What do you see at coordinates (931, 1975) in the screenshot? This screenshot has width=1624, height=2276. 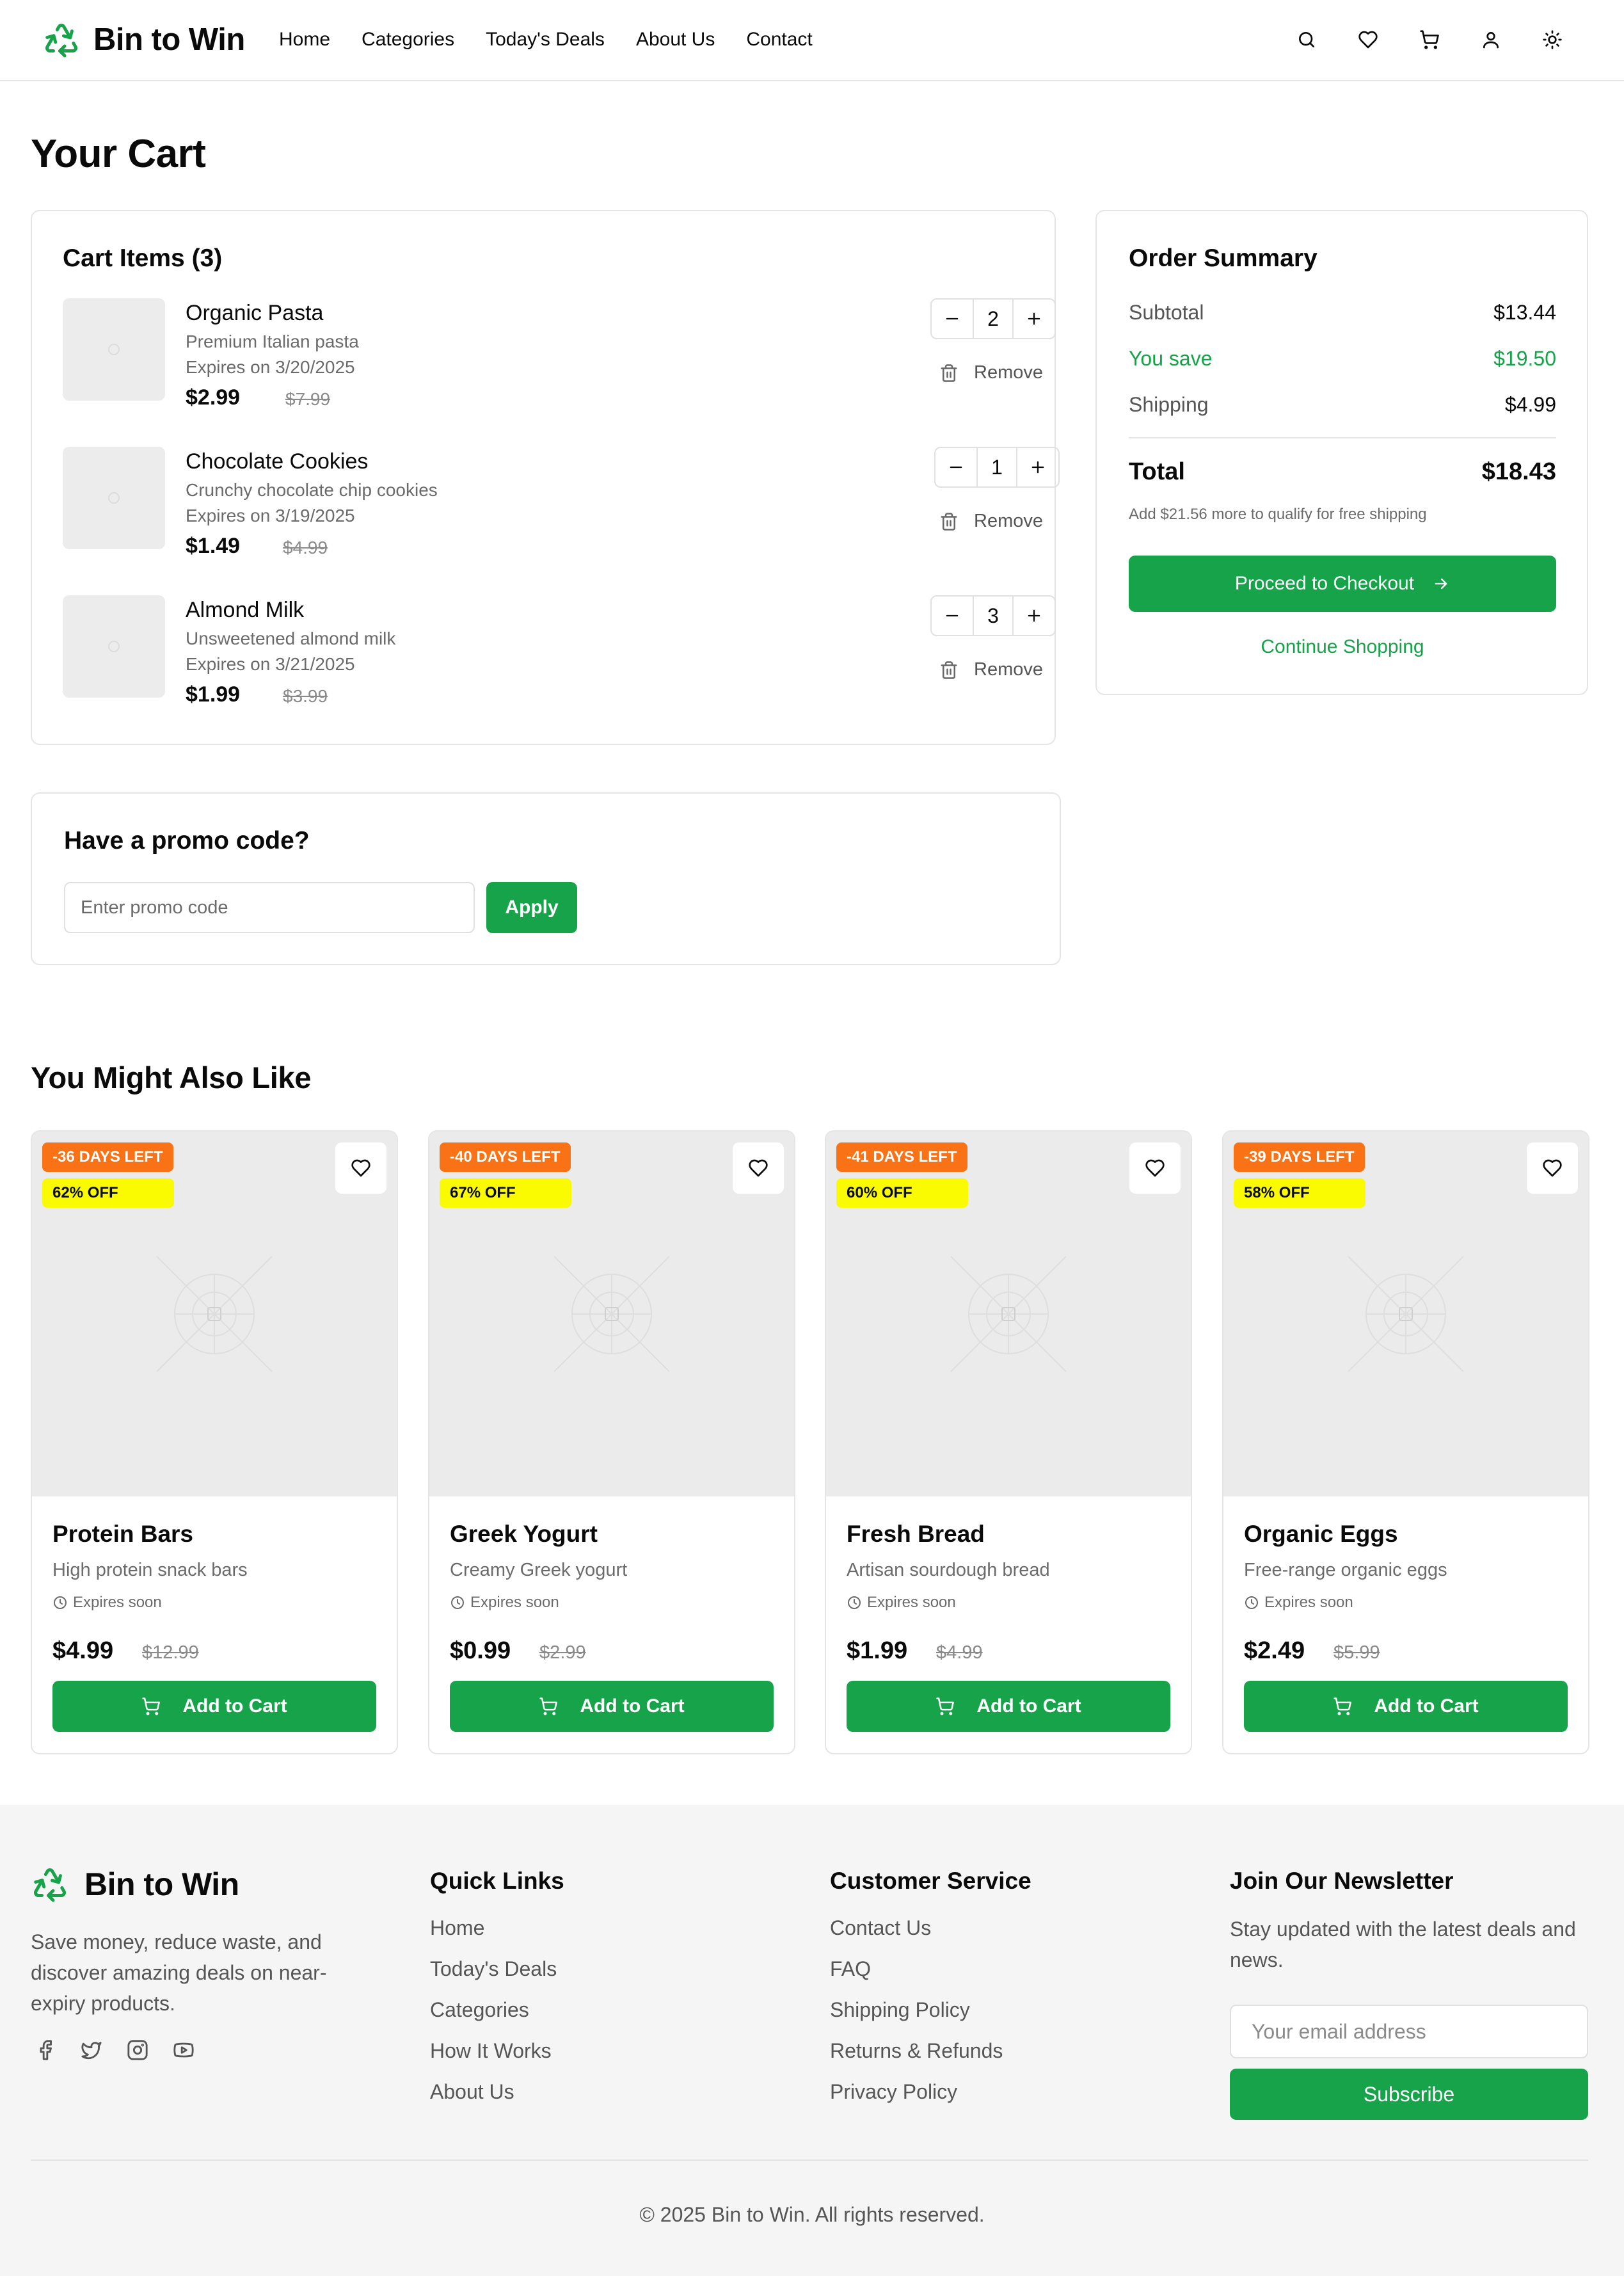 I see `footer-link-faq: FAQ` at bounding box center [931, 1975].